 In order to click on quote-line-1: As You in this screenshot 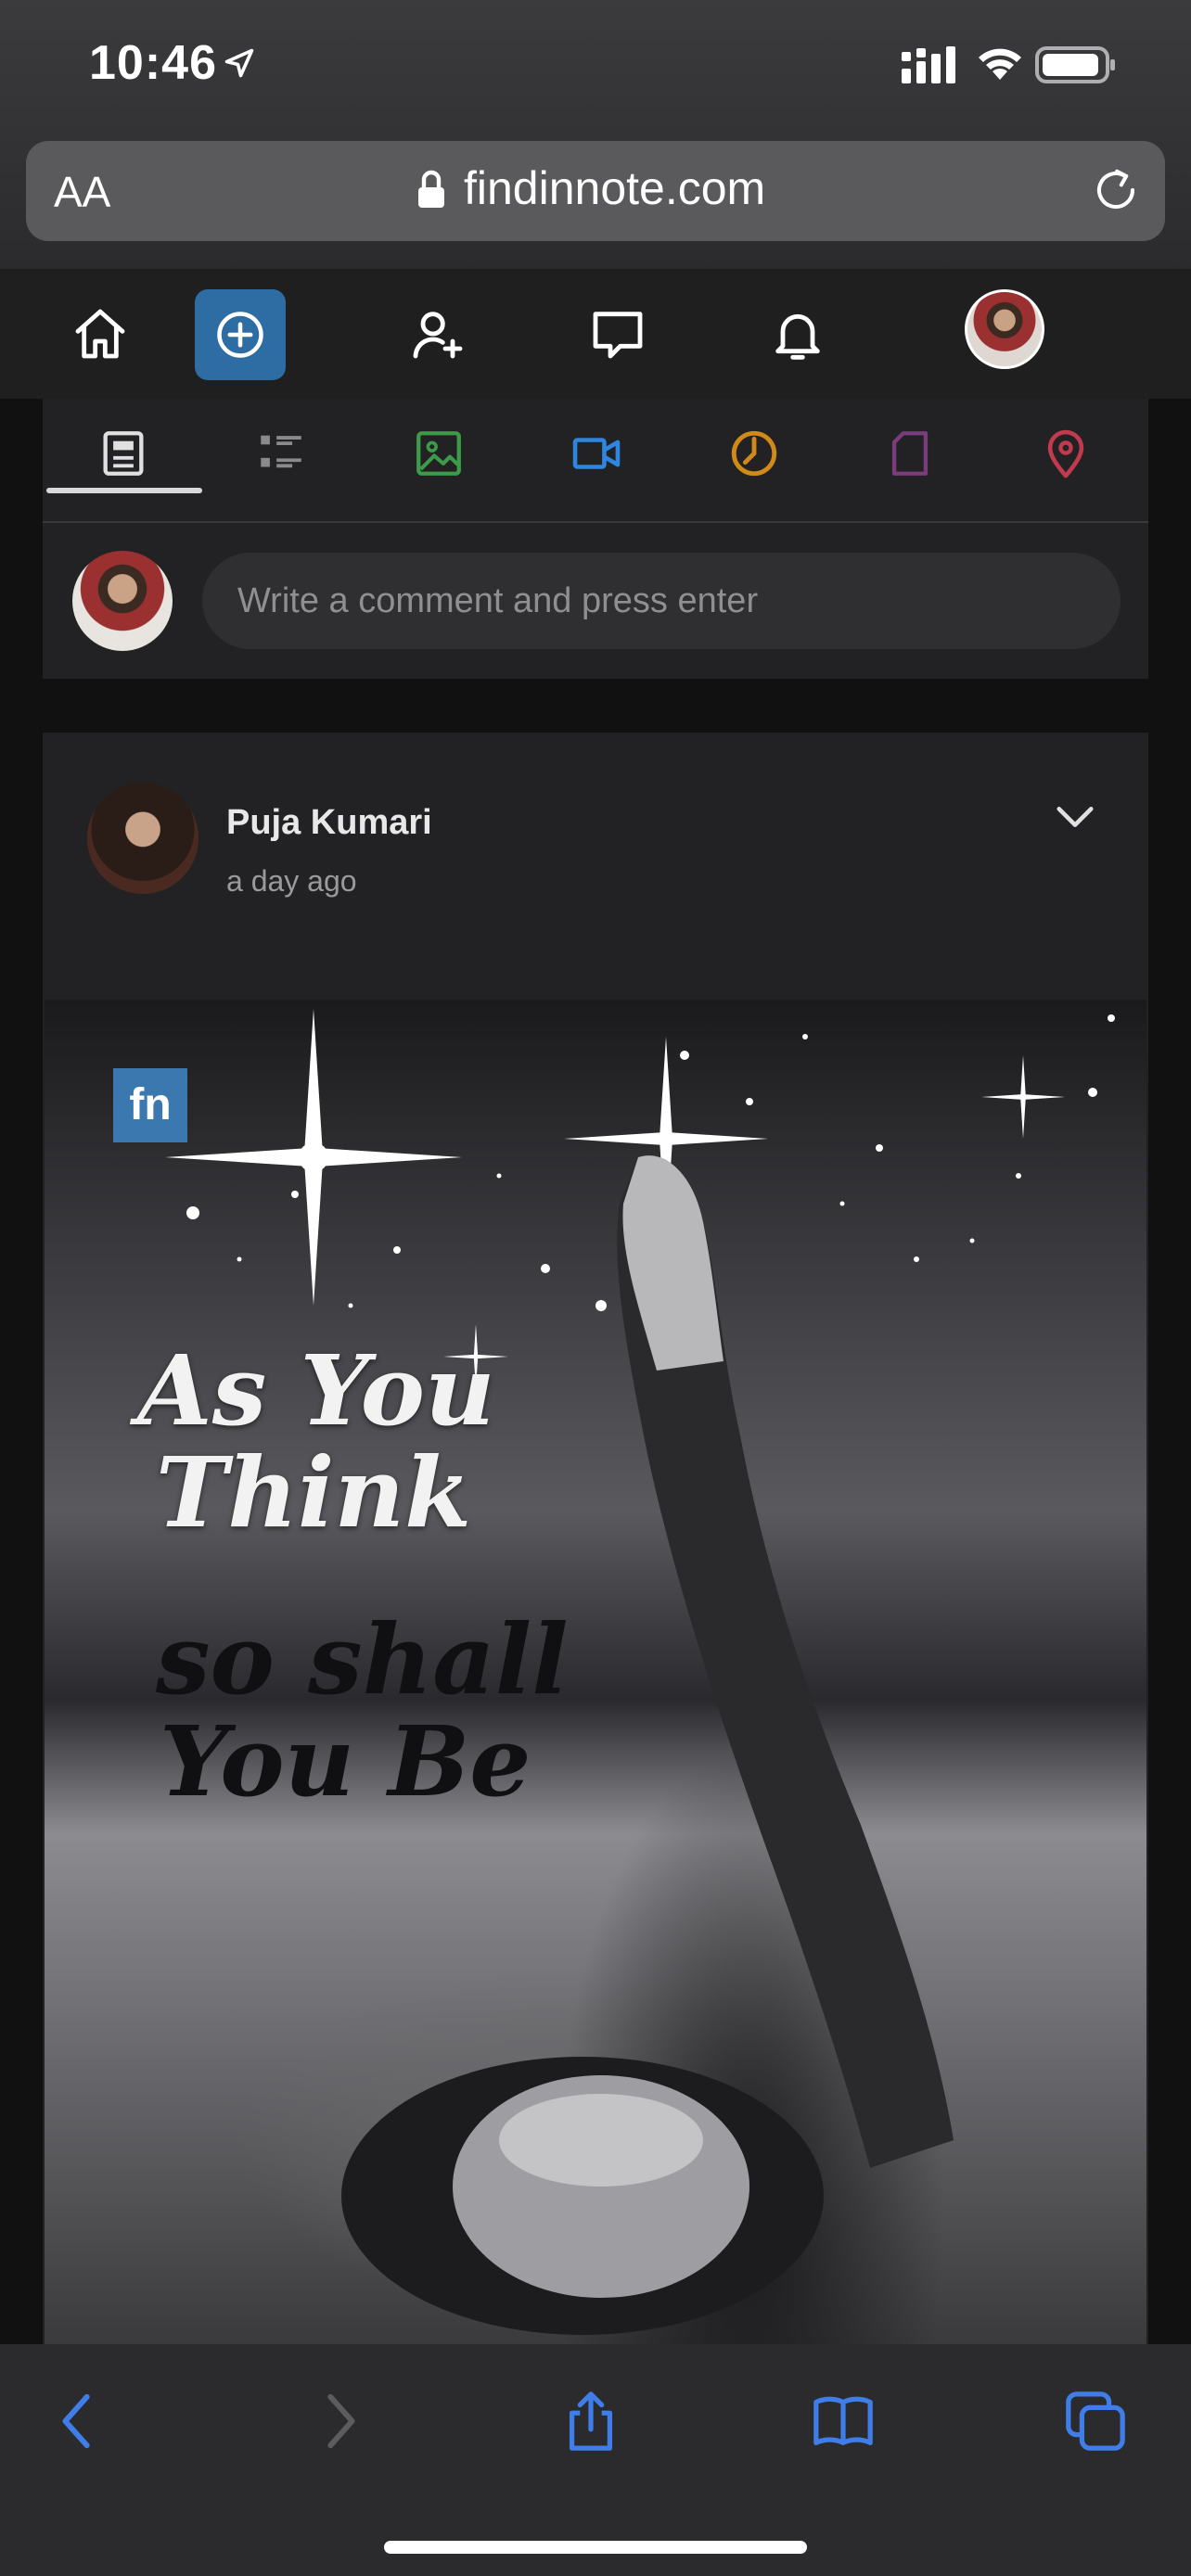, I will do `click(316, 1390)`.